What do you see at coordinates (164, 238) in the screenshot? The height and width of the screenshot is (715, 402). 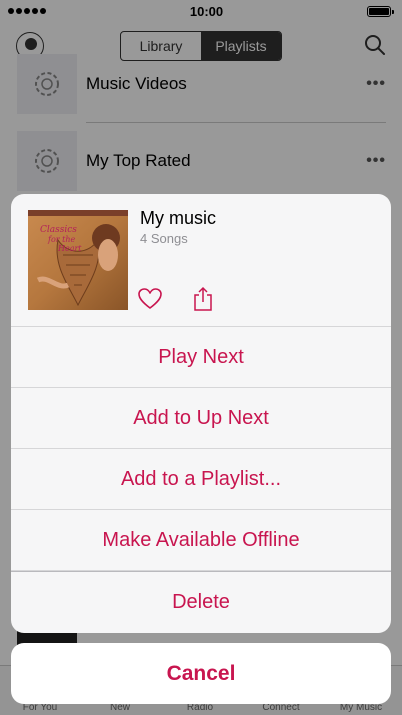 I see `song-count: 4 Songs` at bounding box center [164, 238].